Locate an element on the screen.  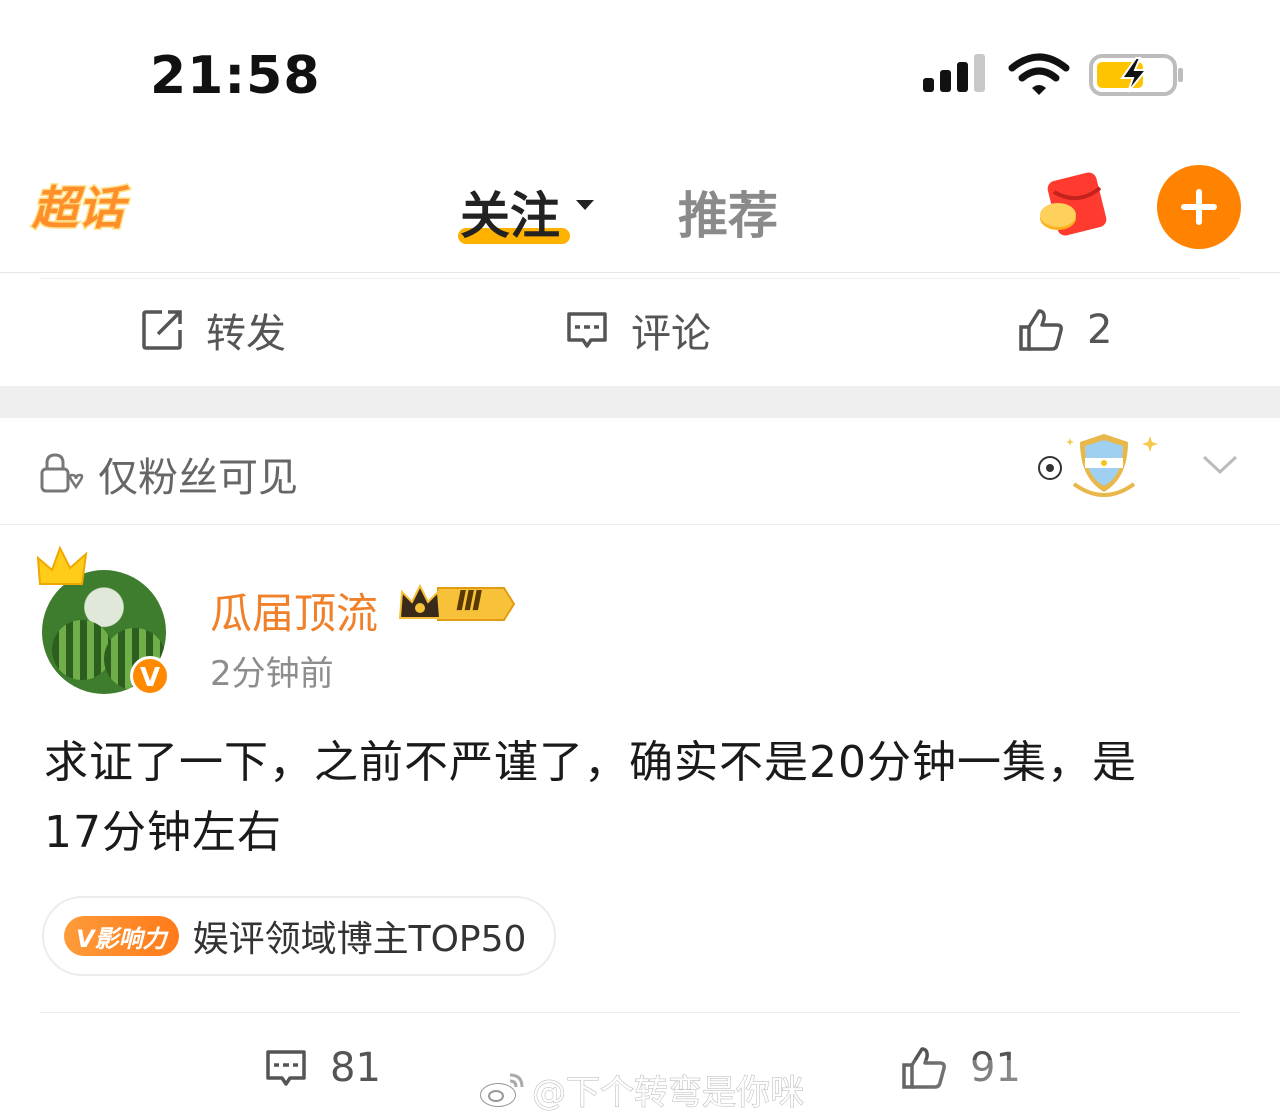
header-divider is located at coordinates (640, 272).